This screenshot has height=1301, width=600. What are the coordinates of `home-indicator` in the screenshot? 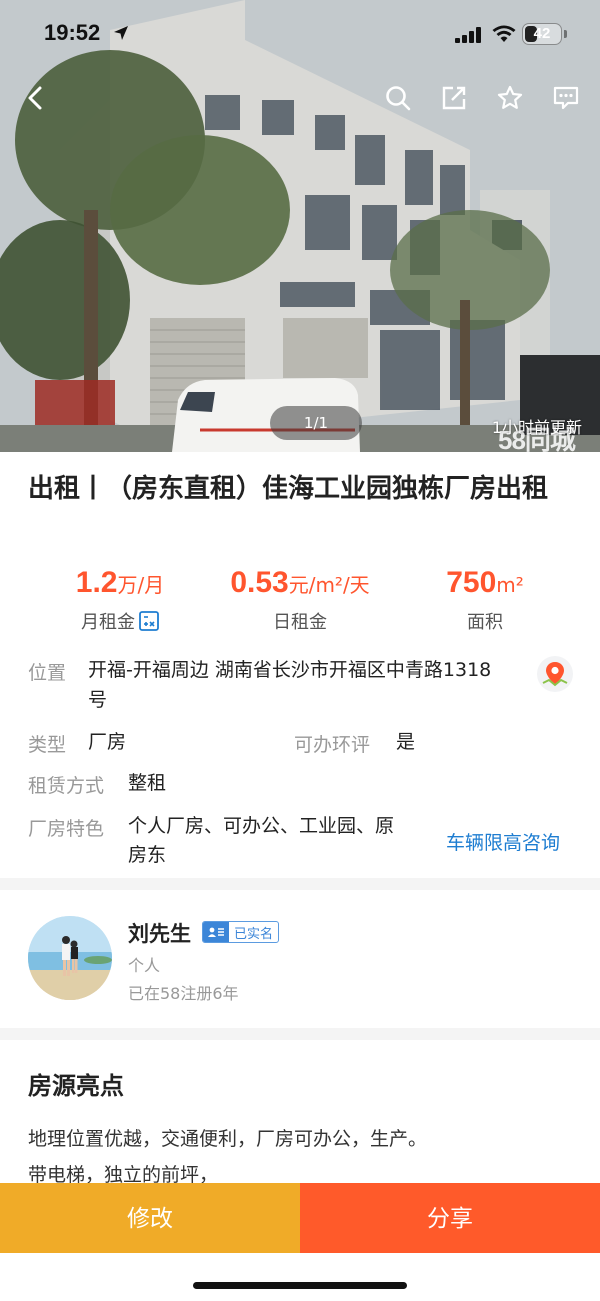 It's located at (300, 1285).